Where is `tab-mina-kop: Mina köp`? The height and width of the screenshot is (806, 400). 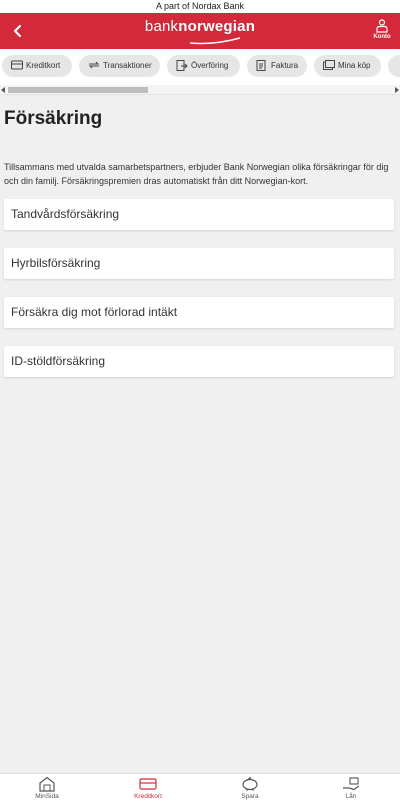
tab-mina-kop: Mina köp is located at coordinates (347, 66).